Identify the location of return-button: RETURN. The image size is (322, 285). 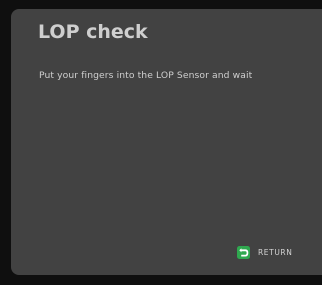
(264, 252).